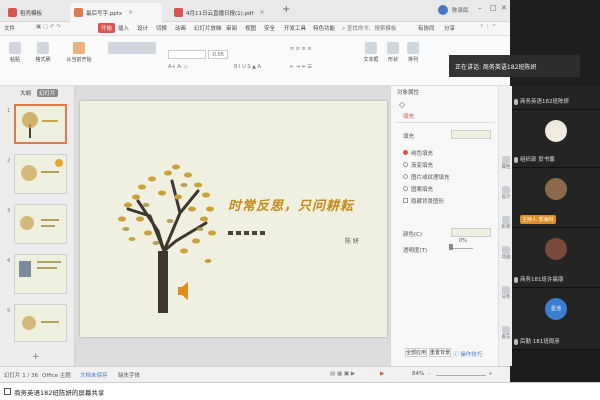  What do you see at coordinates (208, 28) in the screenshot?
I see `menu-slideshow: 幻灯片放映` at bounding box center [208, 28].